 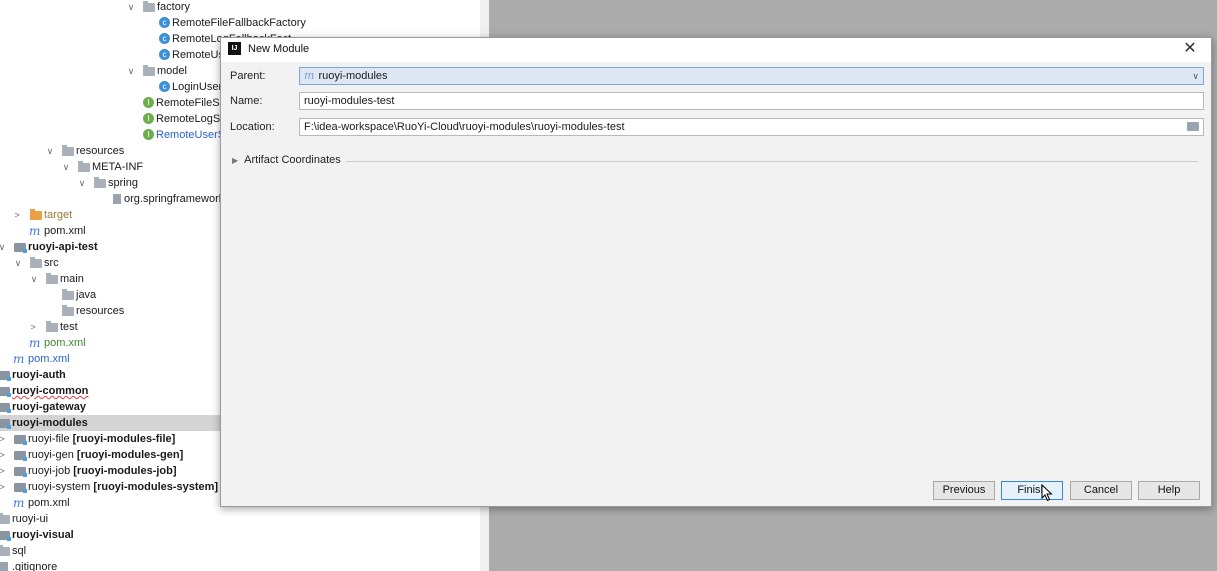 What do you see at coordinates (174, 7) in the screenshot?
I see `tree-item-label: factory` at bounding box center [174, 7].